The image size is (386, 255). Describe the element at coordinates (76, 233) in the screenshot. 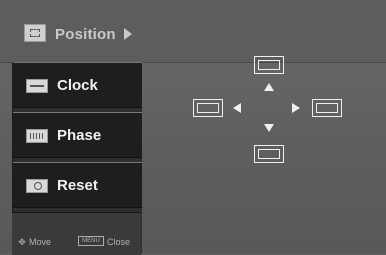

I see `footer-hints: ✥ Move MENU Close` at that location.